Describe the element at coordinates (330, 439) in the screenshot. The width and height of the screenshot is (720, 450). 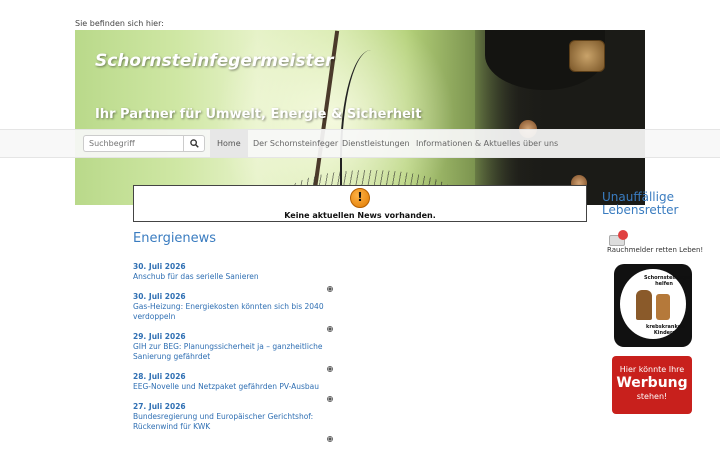
I see `more-icon` at that location.